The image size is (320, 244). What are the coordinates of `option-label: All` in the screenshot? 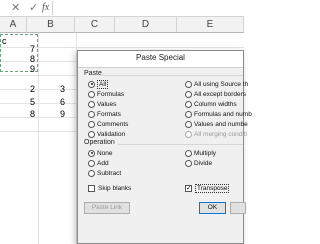 It's located at (103, 84).